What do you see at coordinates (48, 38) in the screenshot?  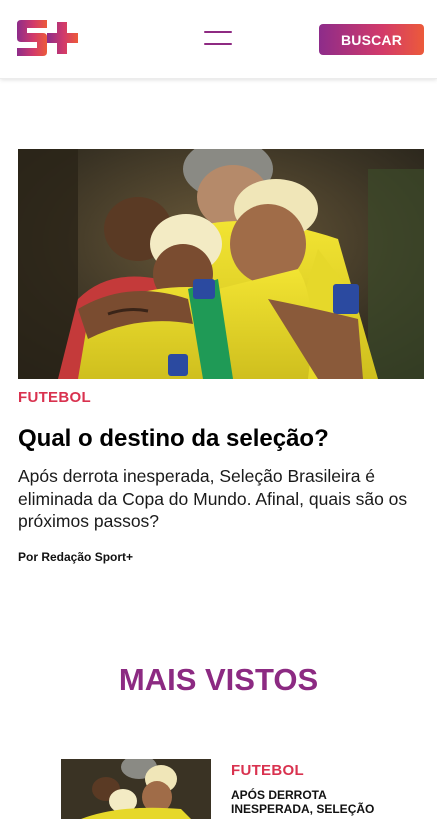 I see `sport-plus-logo` at bounding box center [48, 38].